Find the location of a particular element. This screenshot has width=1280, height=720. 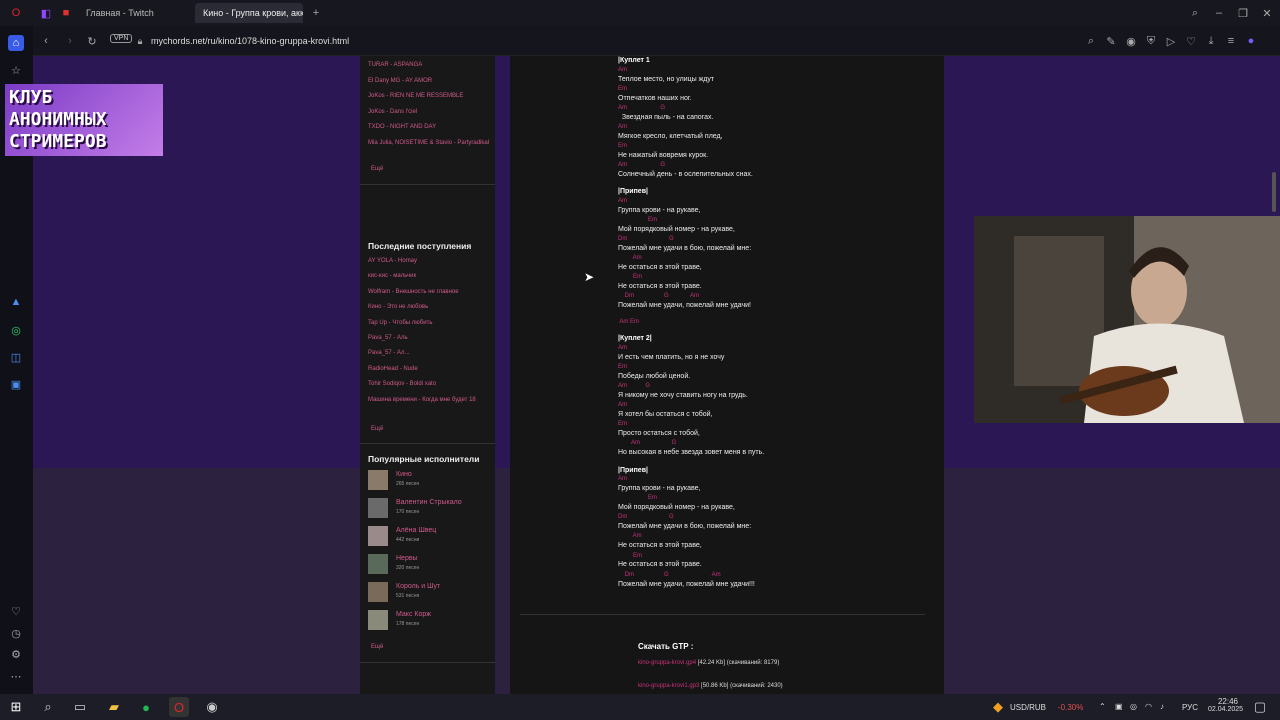

wifi-icon: ◠ is located at coordinates (1148, 706).